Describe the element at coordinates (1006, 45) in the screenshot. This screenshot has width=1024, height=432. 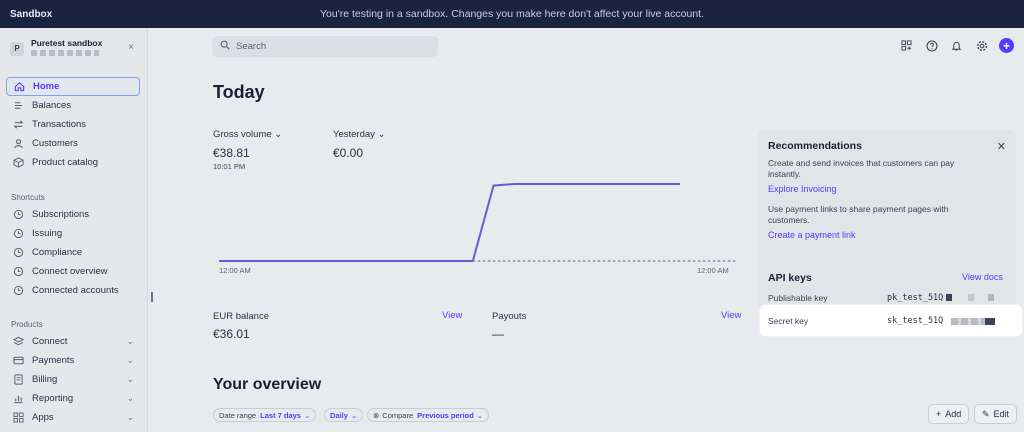
I see `create-plus-icon: +` at that location.